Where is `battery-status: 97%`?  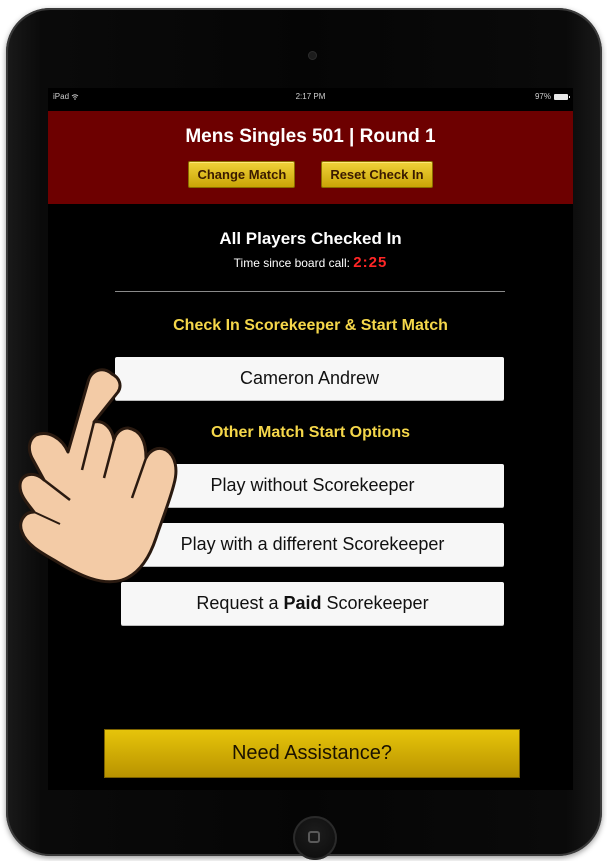
battery-status: 97% is located at coordinates (552, 96).